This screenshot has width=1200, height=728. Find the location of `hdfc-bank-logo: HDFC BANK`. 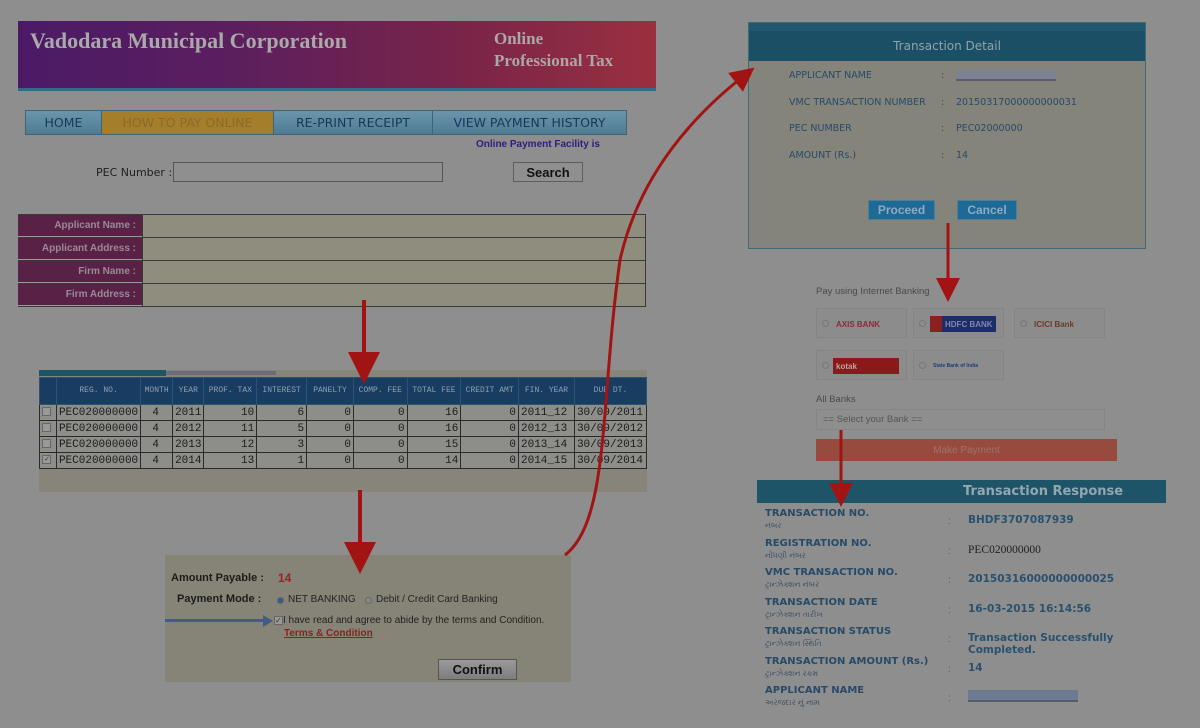

hdfc-bank-logo: HDFC BANK is located at coordinates (963, 324).